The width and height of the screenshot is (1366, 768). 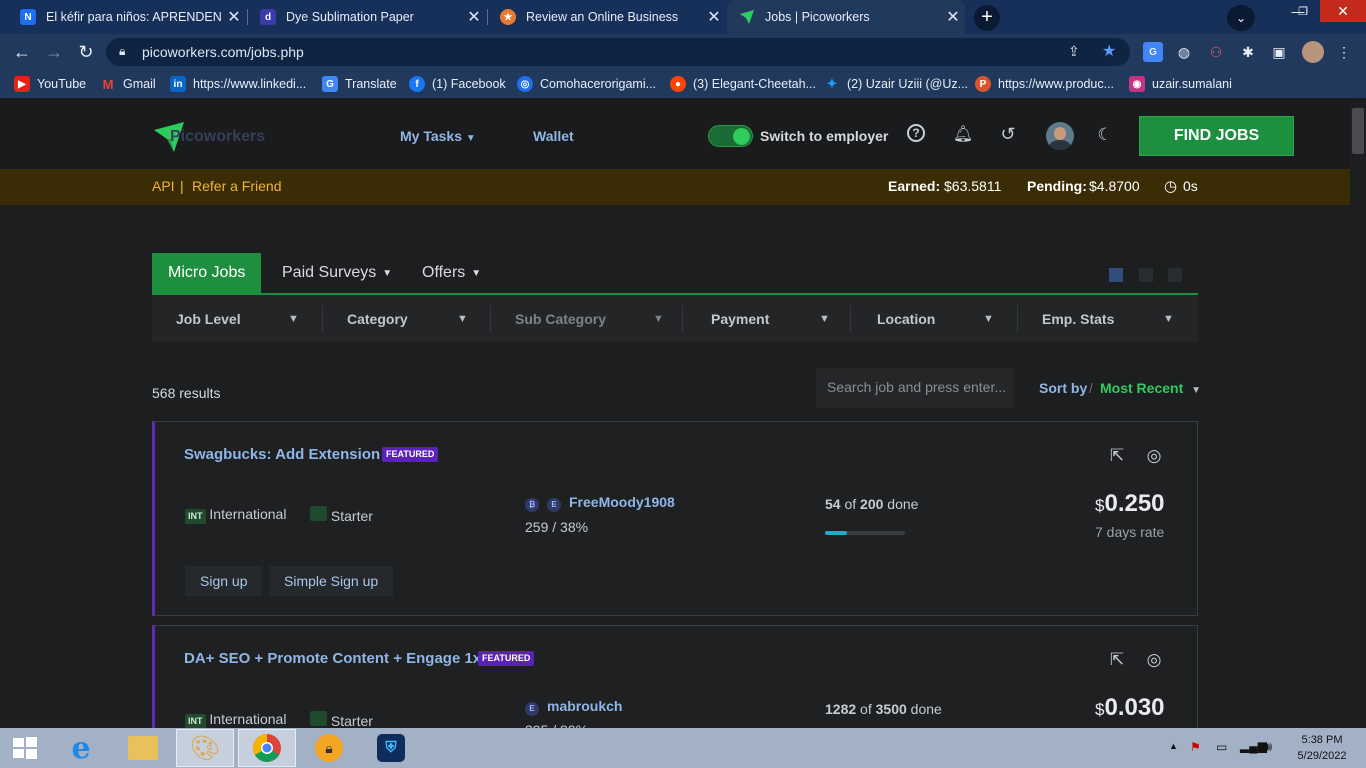 I want to click on profile-avatar-icon, so click(x=1313, y=52).